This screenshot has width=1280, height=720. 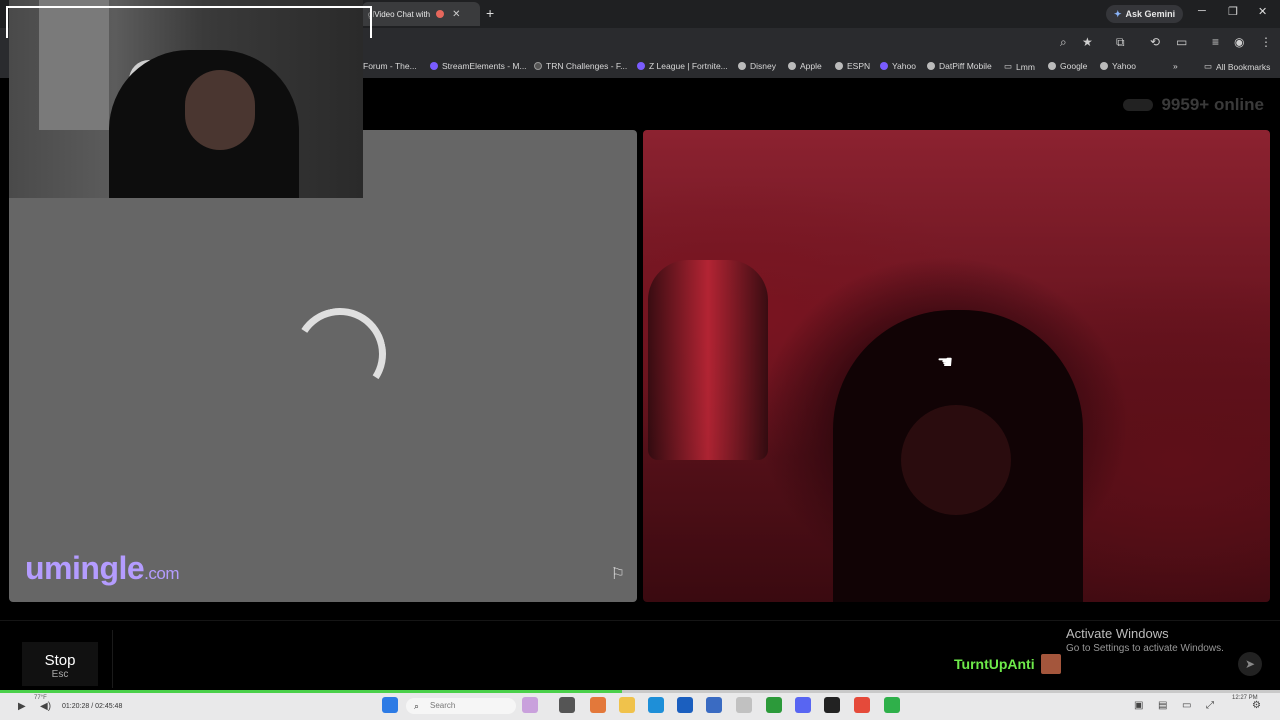 What do you see at coordinates (1233, 11) in the screenshot?
I see `restore-window-button: ❐` at bounding box center [1233, 11].